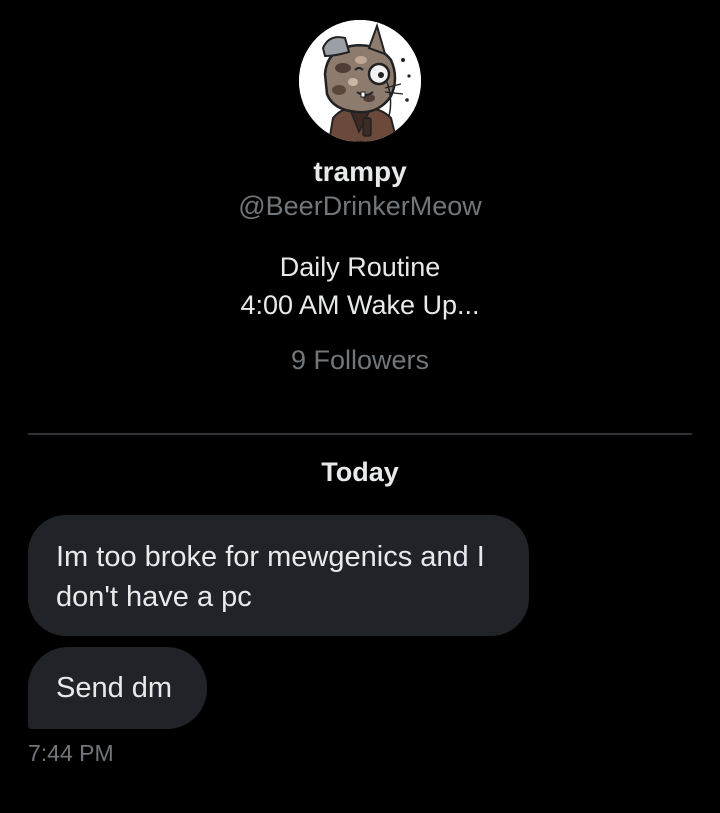  What do you see at coordinates (71, 753) in the screenshot?
I see `message-timestamp: 7:44 PM` at bounding box center [71, 753].